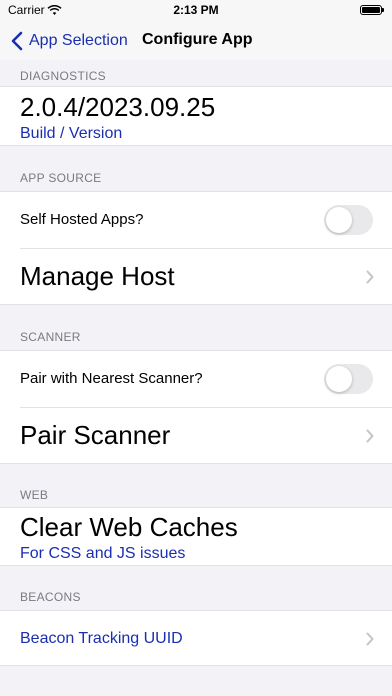 The height and width of the screenshot is (696, 392). What do you see at coordinates (129, 527) in the screenshot?
I see `clear-caches-label: Clear Web Caches` at bounding box center [129, 527].